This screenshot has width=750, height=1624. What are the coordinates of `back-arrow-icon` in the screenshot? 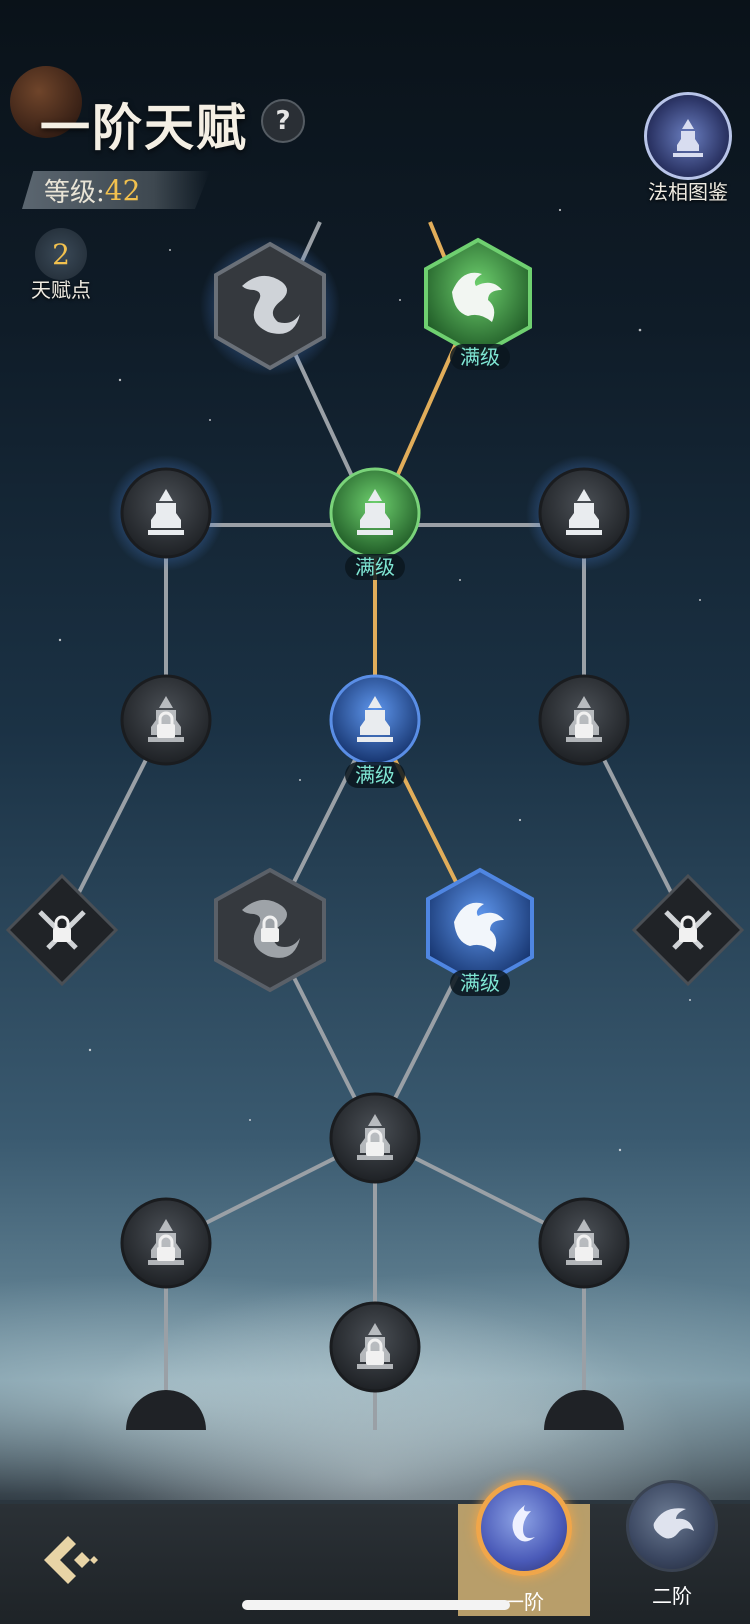 It's located at (71, 1560).